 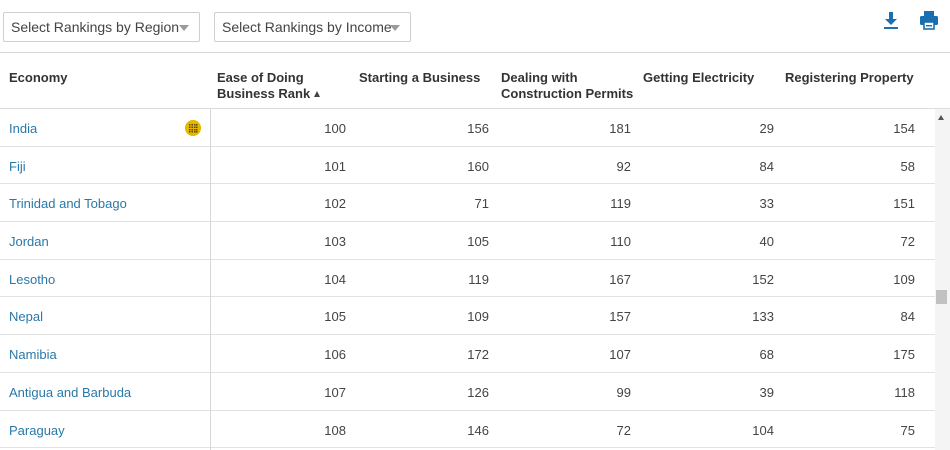 I want to click on cell-registering-property: 151, so click(x=904, y=204).